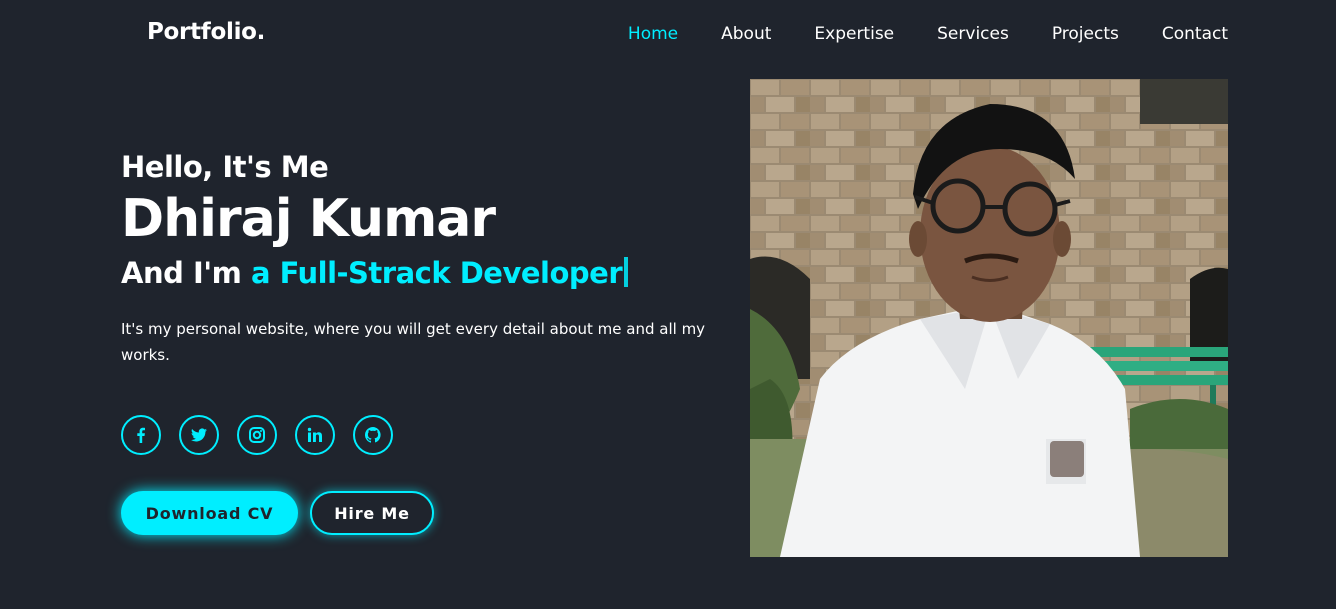  Describe the element at coordinates (973, 34) in the screenshot. I see `nav-services: Services` at that location.